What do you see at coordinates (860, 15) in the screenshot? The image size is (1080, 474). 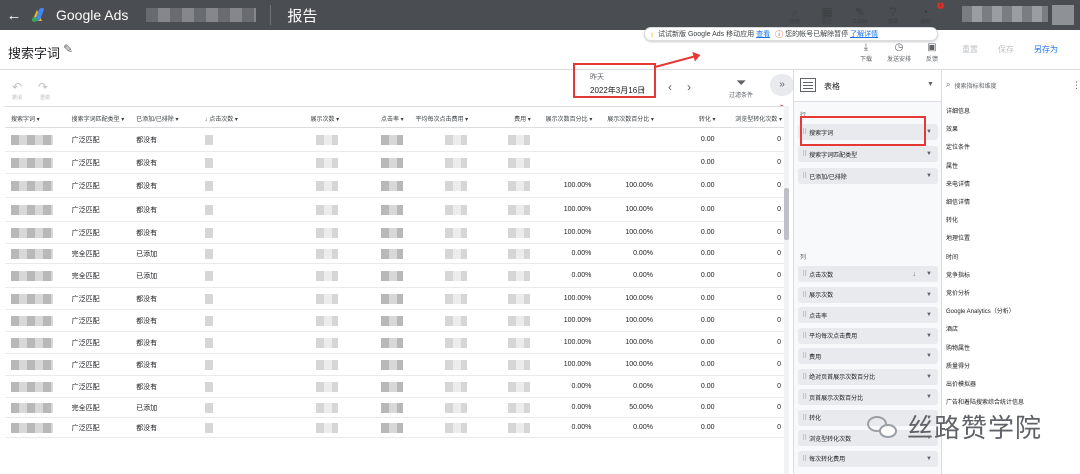 I see `top-tools-button: ✎ 工具和` at bounding box center [860, 15].